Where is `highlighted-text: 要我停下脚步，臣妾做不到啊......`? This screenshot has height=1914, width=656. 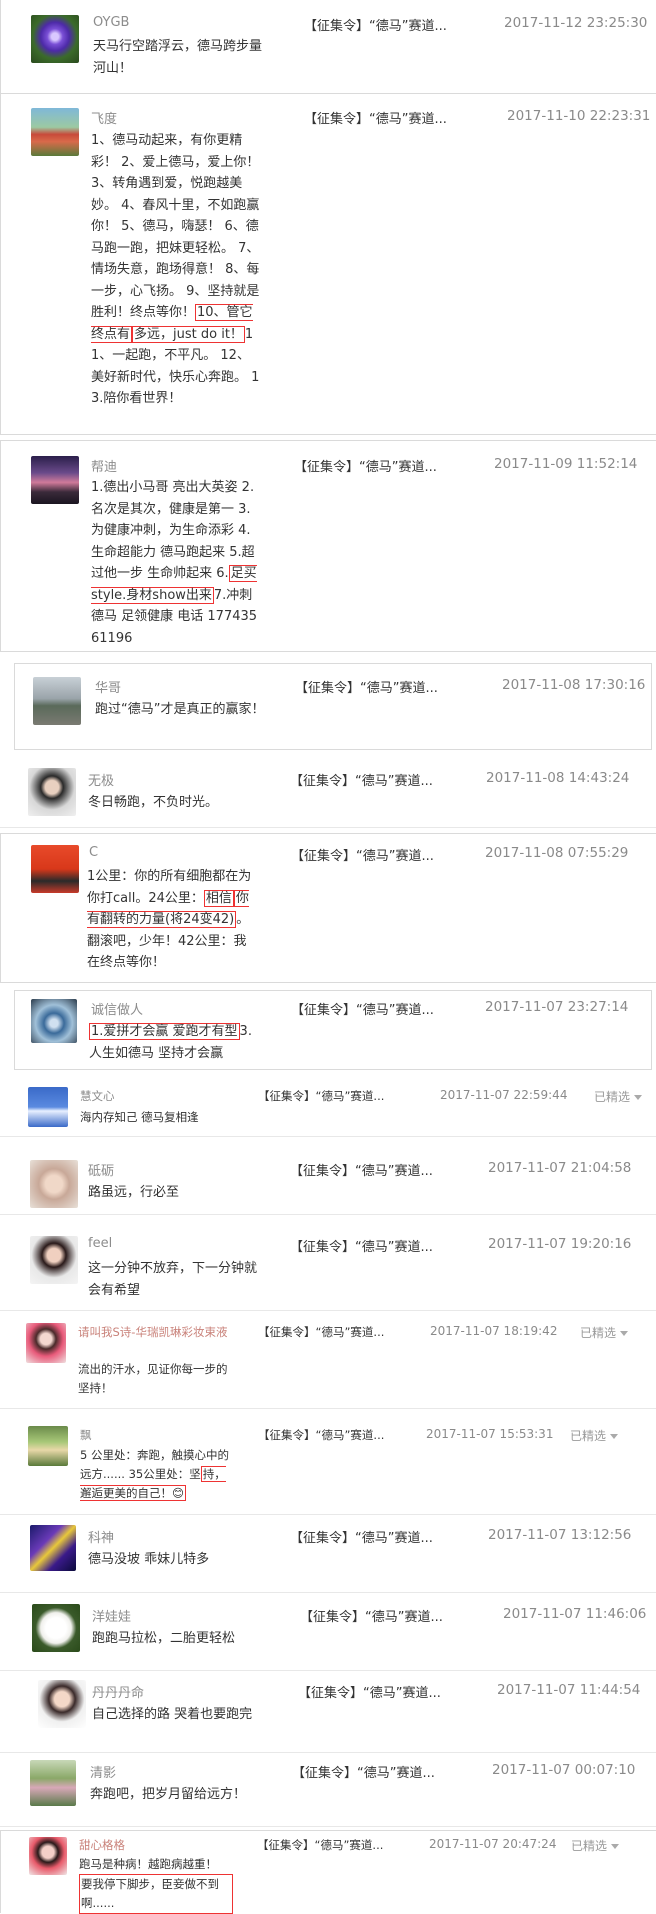 highlighted-text: 要我停下脚步，臣妾做不到啊...... is located at coordinates (156, 1894).